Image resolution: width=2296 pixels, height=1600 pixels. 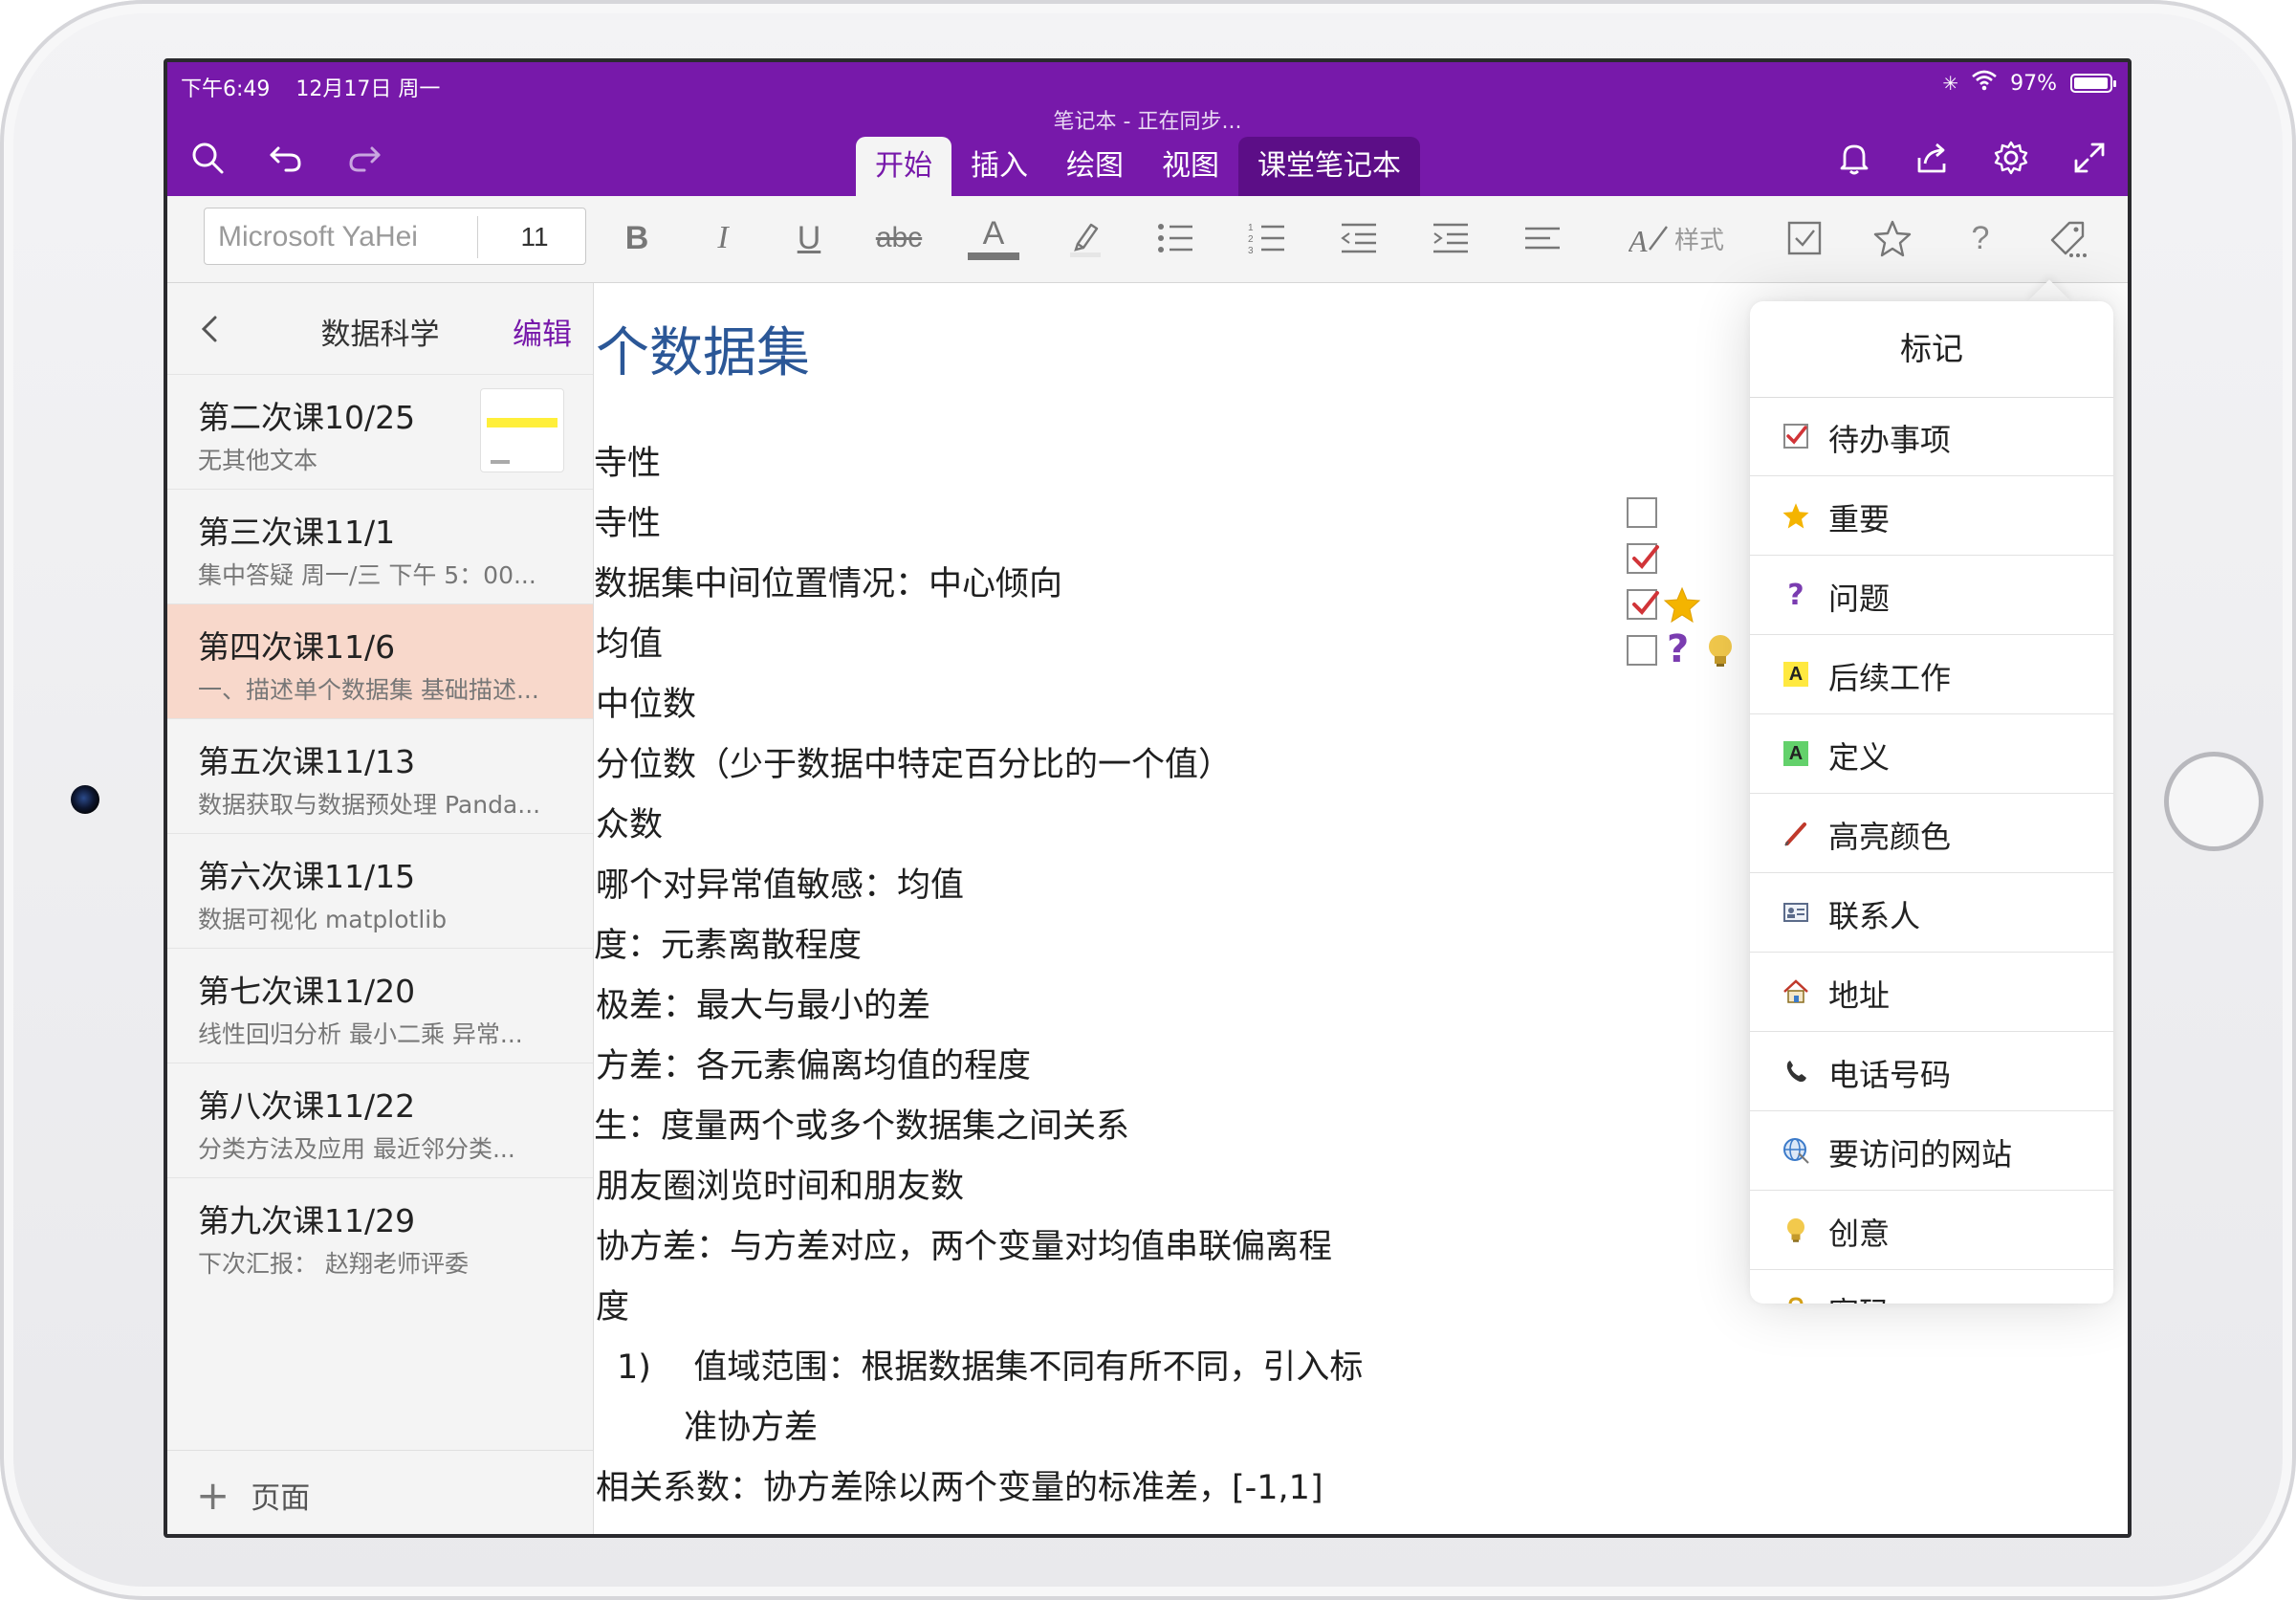 What do you see at coordinates (318, 237) in the screenshot?
I see `font-name-field: Microsoft YaHei` at bounding box center [318, 237].